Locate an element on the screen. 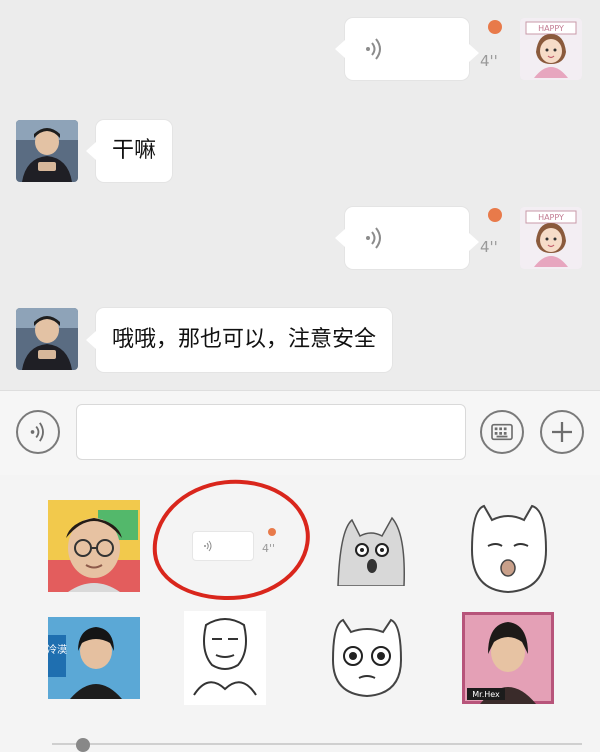  more-plus-button is located at coordinates (562, 432).